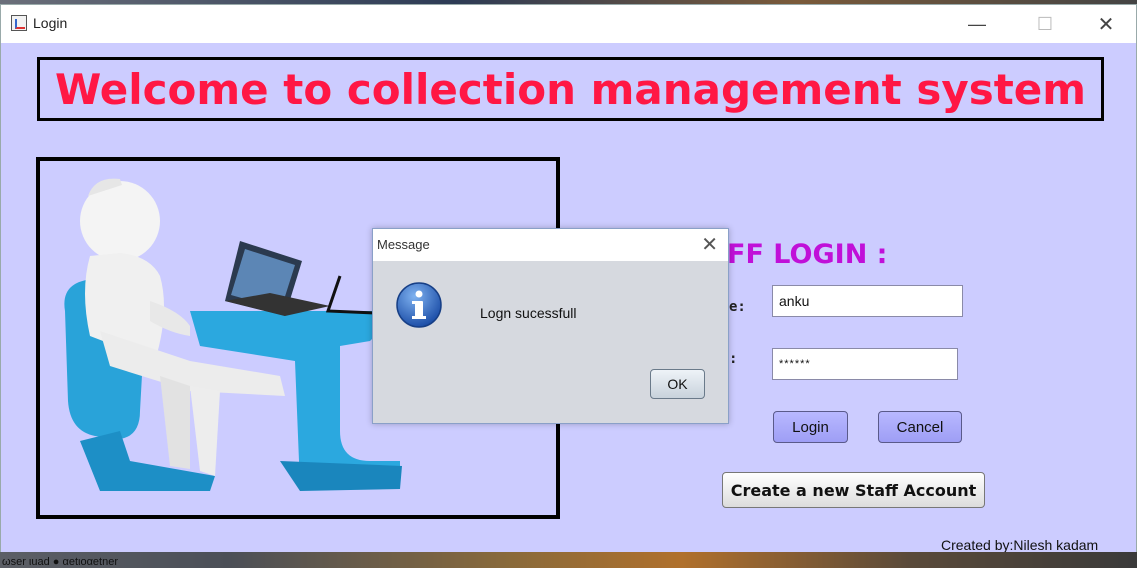  Describe the element at coordinates (867, 301) in the screenshot. I see `username-field: anku` at that location.